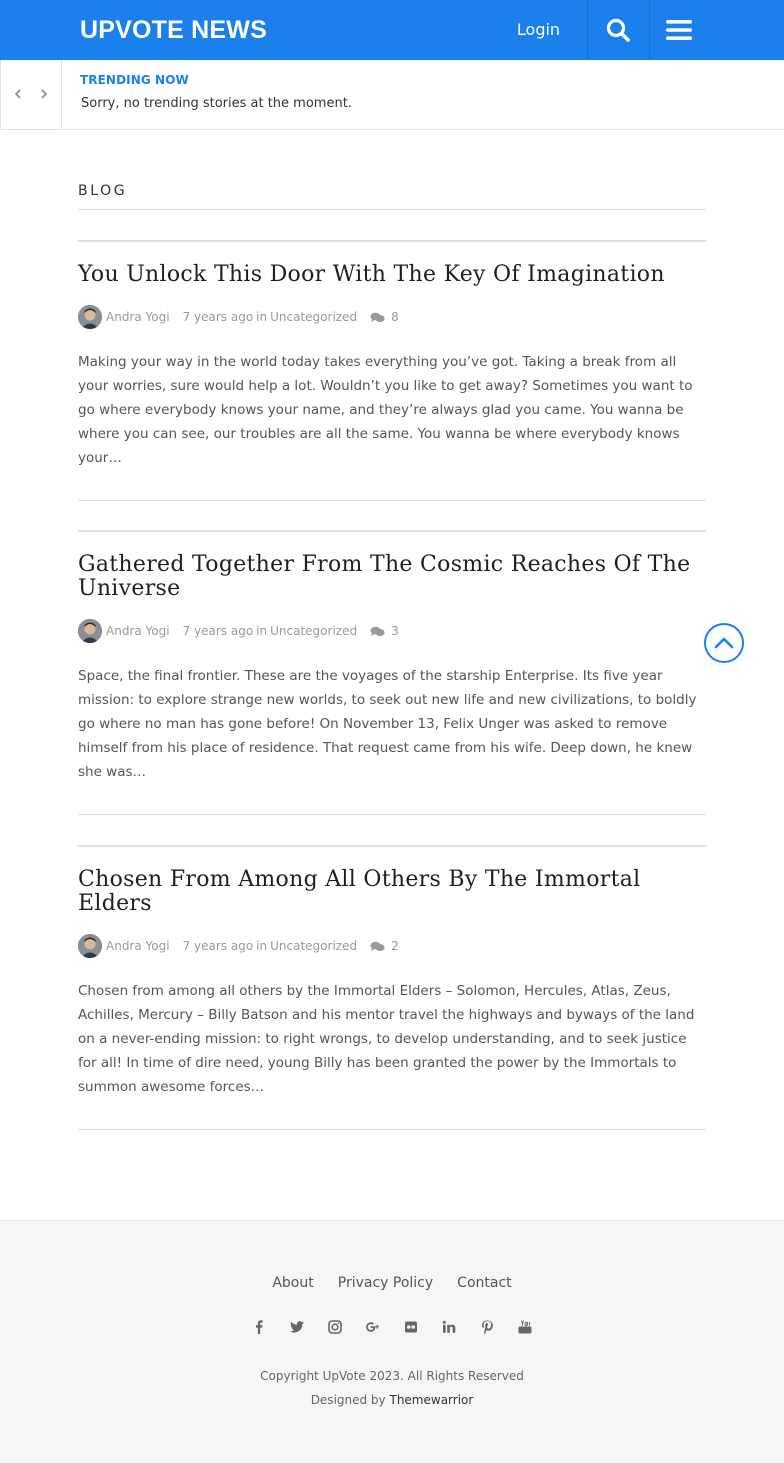 This screenshot has height=1463, width=784. I want to click on trending-label: TRENDING NOW, so click(134, 80).